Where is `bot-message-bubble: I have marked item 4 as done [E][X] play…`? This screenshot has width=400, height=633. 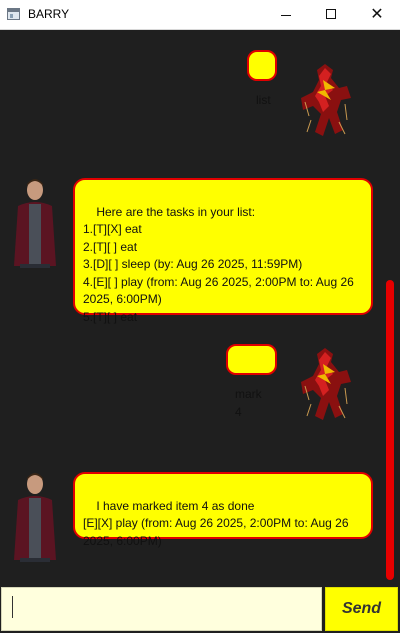
bot-message-bubble: I have marked item 4 as done [E][X] play… is located at coordinates (223, 510).